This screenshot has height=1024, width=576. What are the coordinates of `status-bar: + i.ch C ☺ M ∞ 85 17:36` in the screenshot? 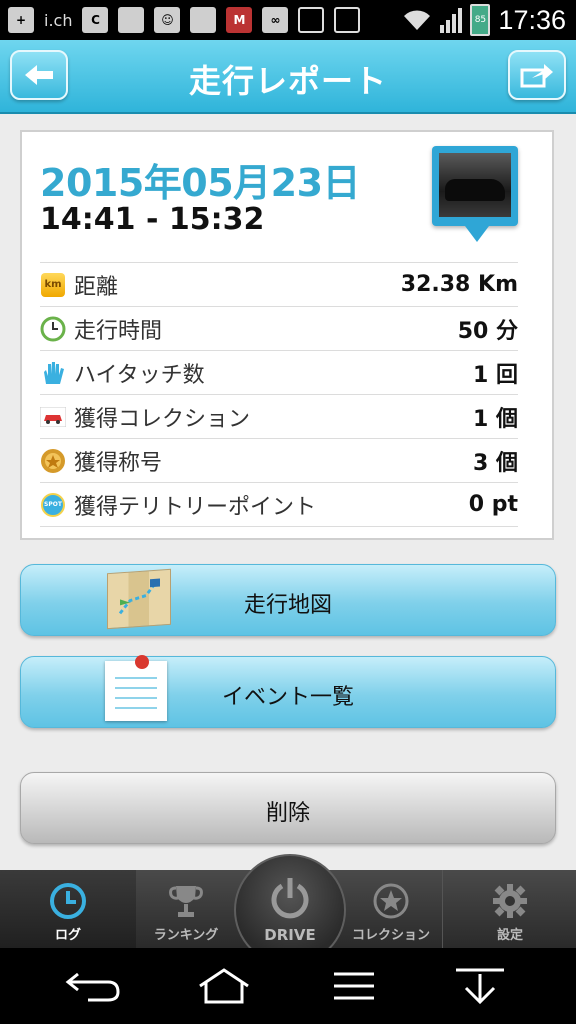 It's located at (288, 20).